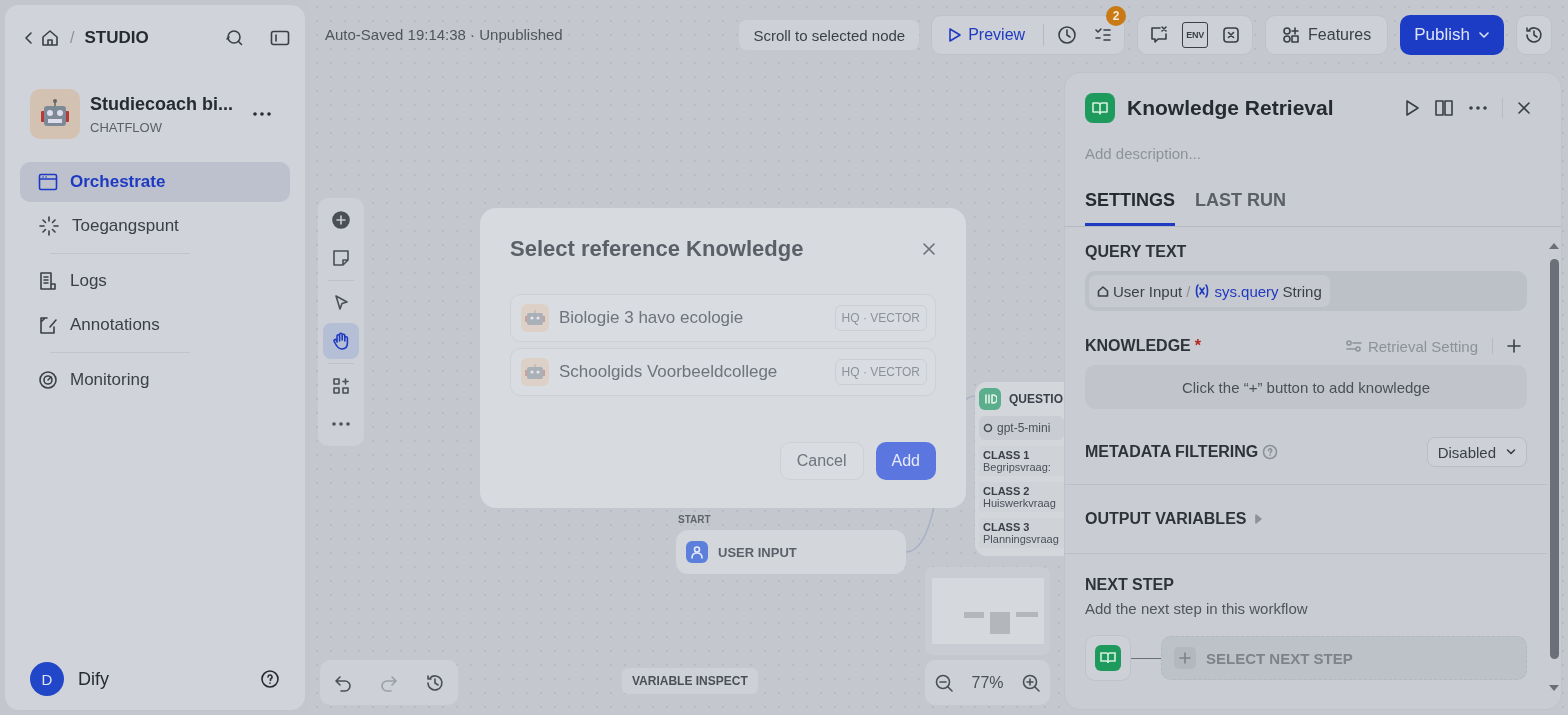  Describe the element at coordinates (1291, 35) in the screenshot. I see `apps-icon` at that location.